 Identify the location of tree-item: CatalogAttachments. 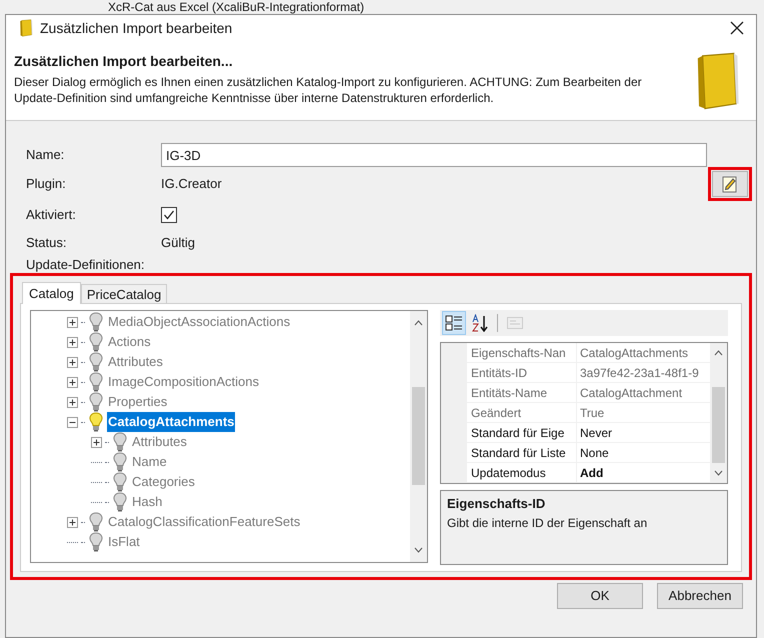
(171, 422).